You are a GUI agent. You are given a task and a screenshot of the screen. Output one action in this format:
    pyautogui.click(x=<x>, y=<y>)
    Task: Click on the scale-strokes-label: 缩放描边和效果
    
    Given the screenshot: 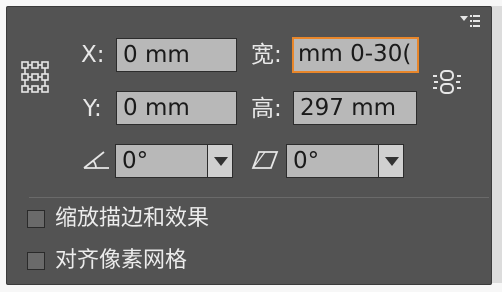 What is the action you would take?
    pyautogui.click(x=132, y=219)
    